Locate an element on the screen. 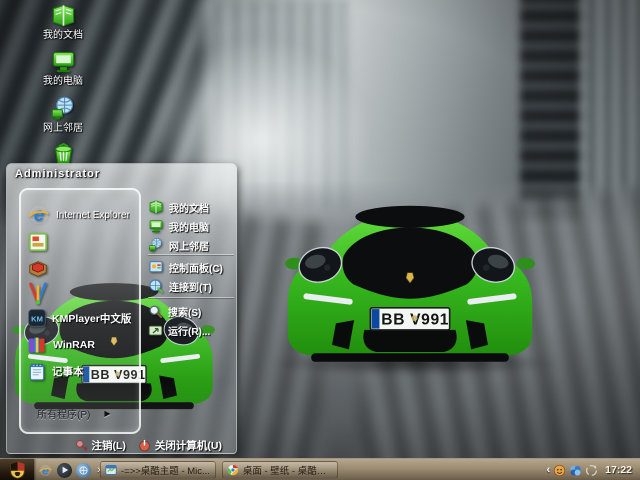  menu-item-winrar: WinRAR is located at coordinates (83, 345).